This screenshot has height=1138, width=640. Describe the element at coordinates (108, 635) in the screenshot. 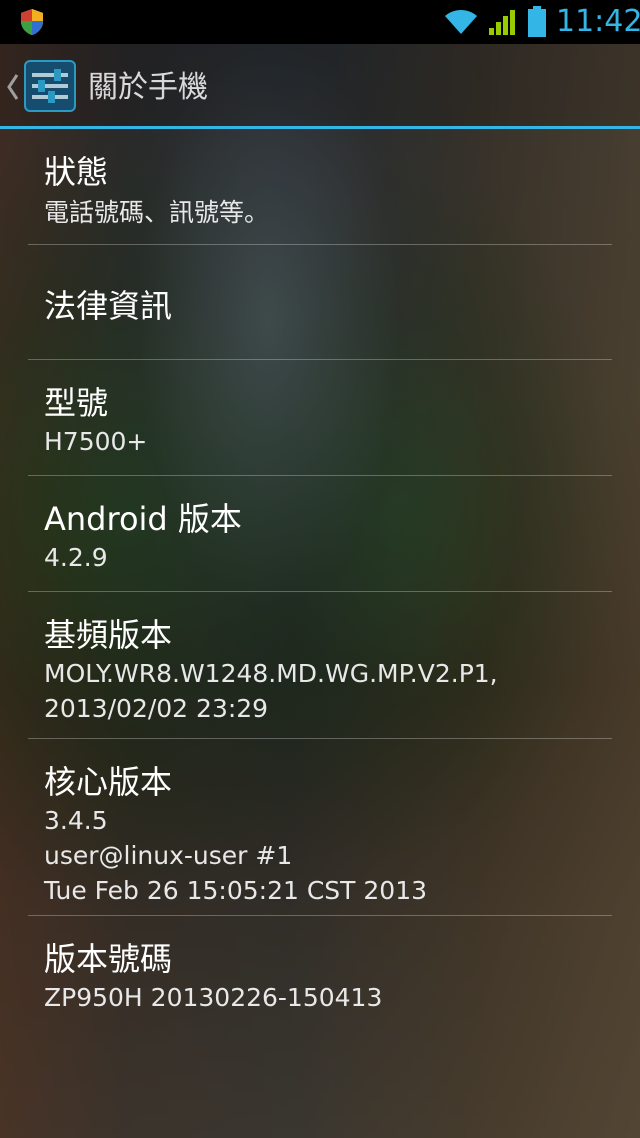

I see `item-title: 基頻版本` at that location.